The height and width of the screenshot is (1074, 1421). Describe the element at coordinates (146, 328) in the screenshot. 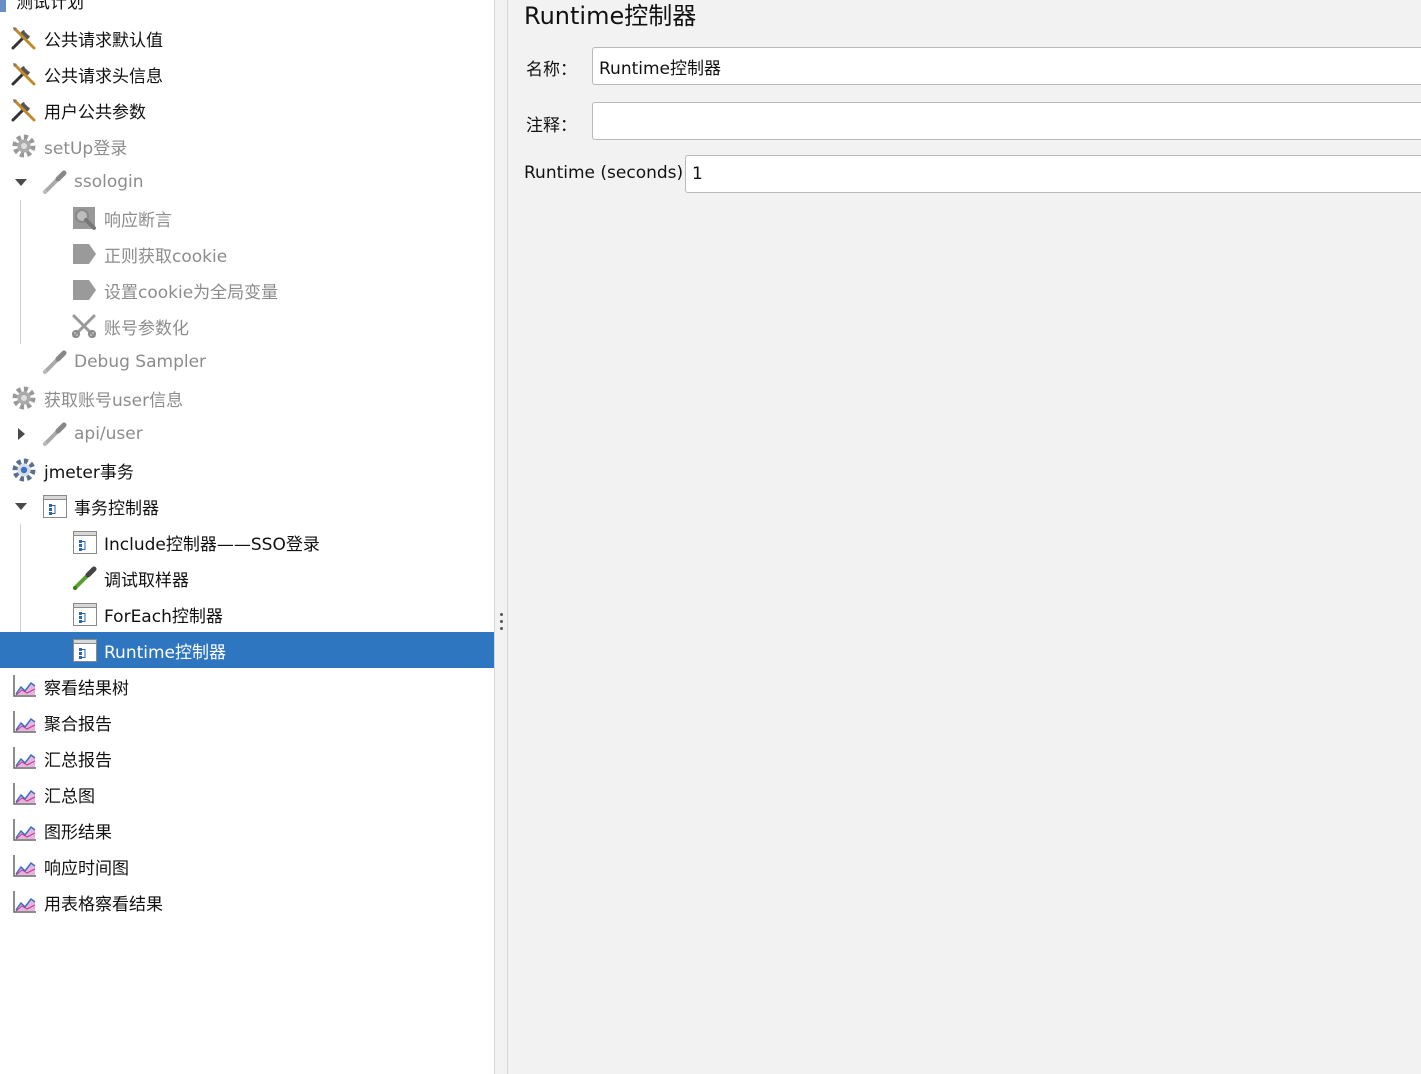

I see `tree-item-label: 账号参数化` at that location.